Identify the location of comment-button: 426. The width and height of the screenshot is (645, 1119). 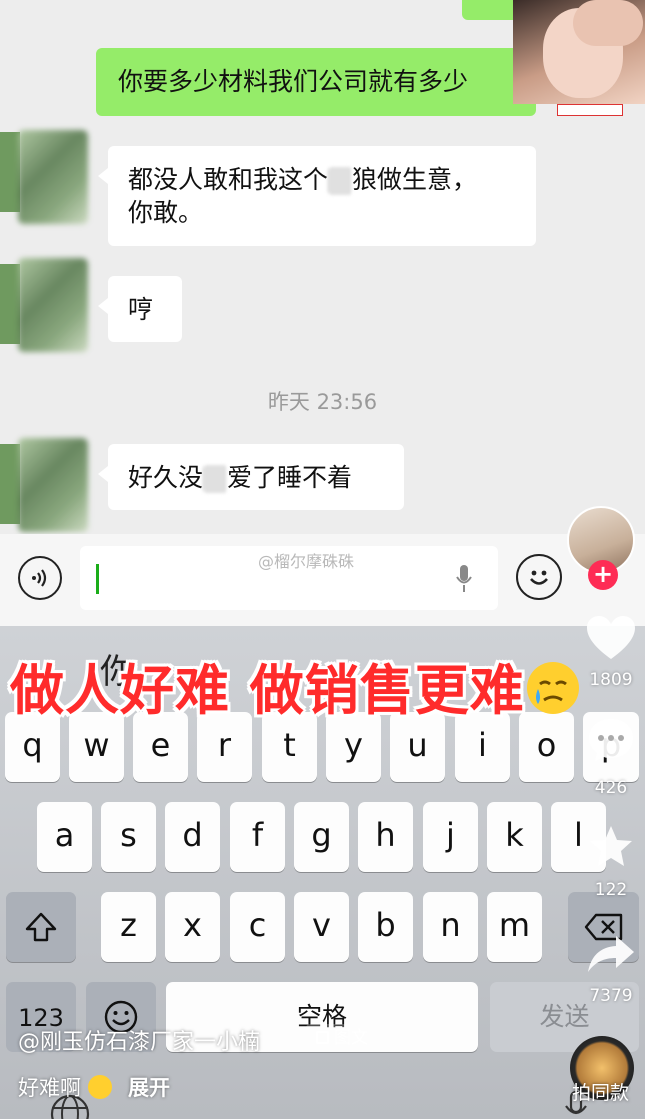
(611, 757).